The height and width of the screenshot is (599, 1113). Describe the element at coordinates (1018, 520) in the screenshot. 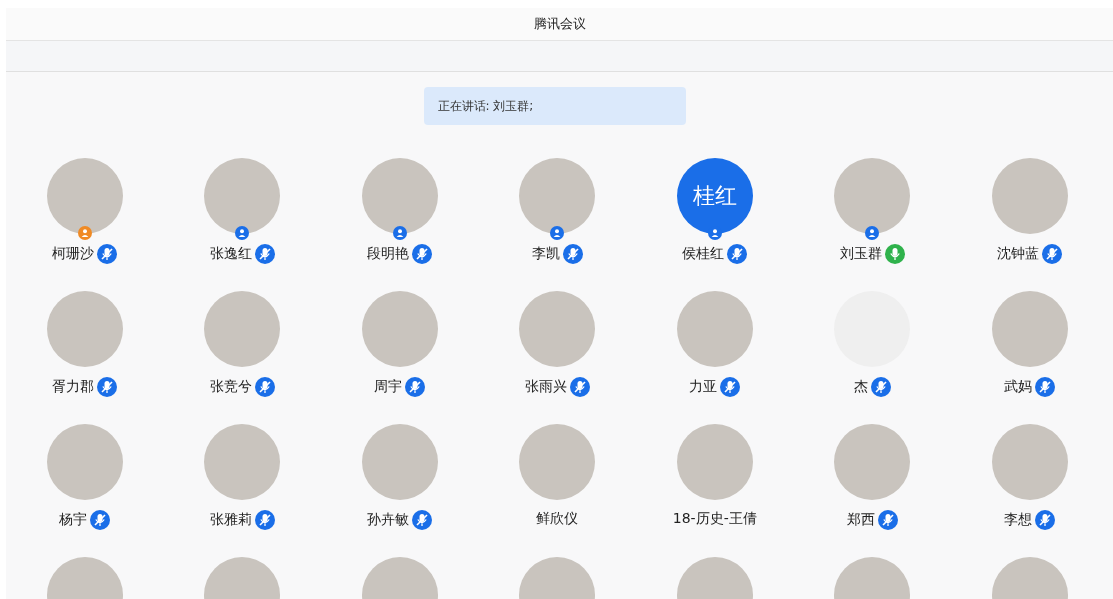

I see `participant-name: 李想` at that location.